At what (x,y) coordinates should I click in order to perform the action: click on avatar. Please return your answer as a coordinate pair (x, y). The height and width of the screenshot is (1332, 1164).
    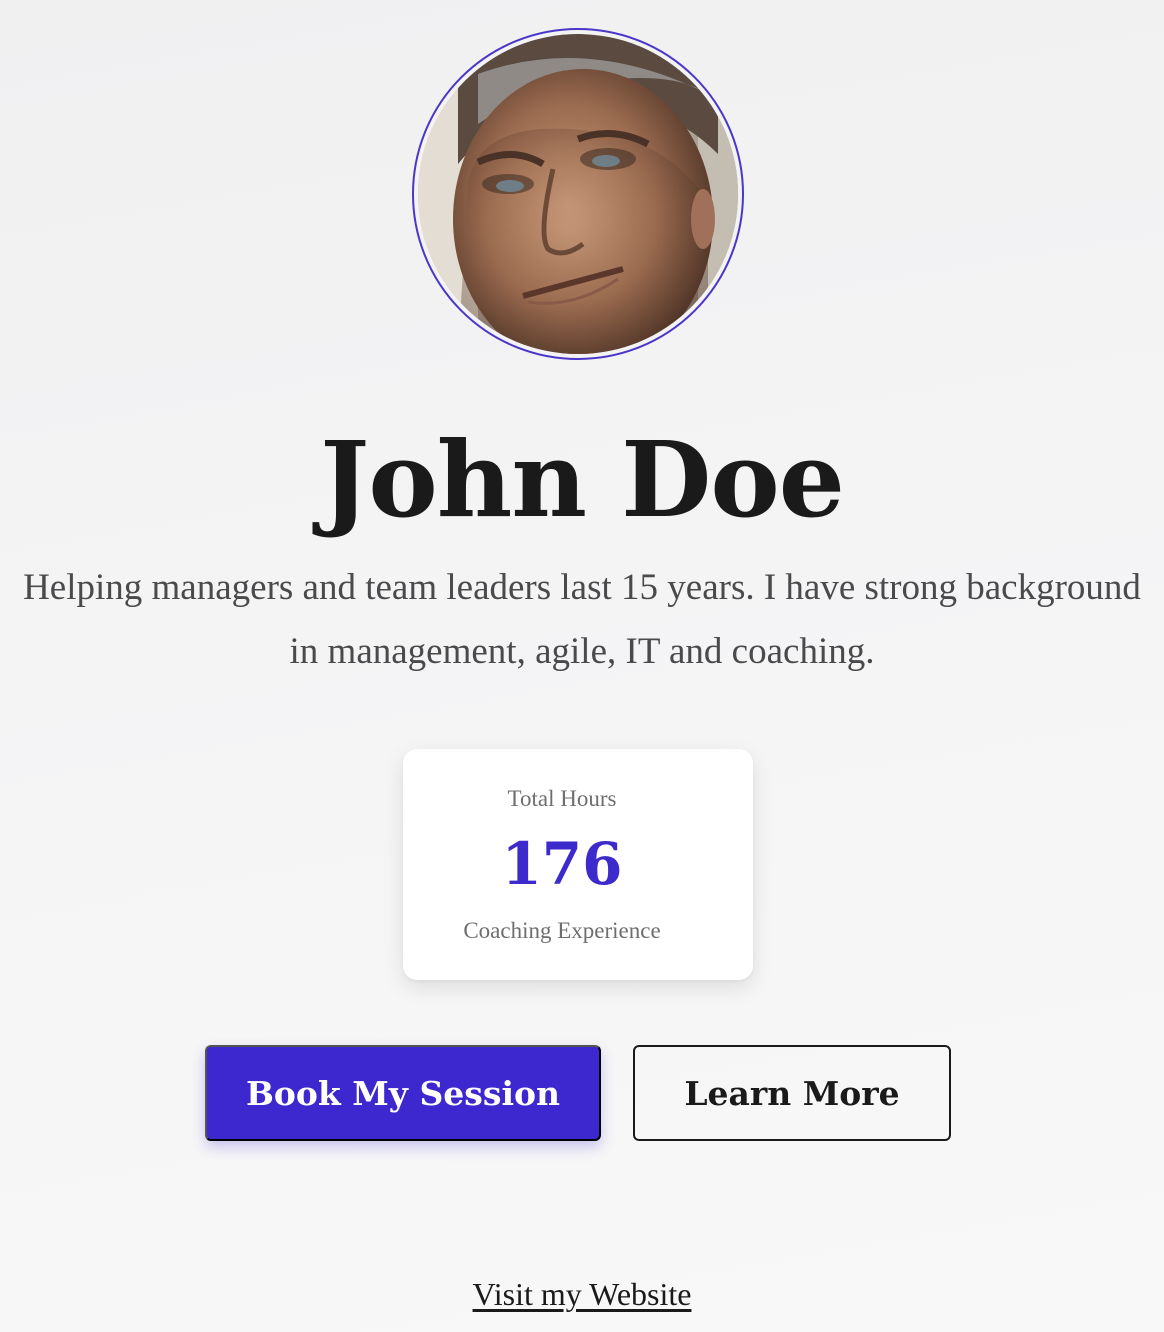
    Looking at the image, I should click on (578, 194).